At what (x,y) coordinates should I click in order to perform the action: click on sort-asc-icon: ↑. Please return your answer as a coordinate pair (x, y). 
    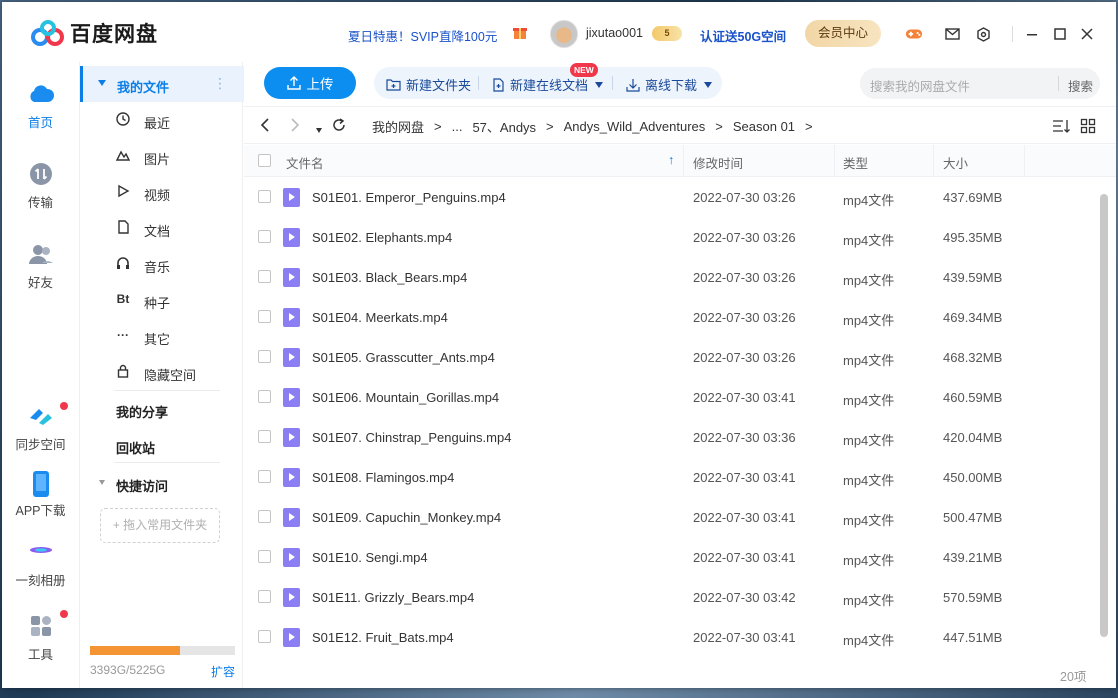
    Looking at the image, I should click on (671, 160).